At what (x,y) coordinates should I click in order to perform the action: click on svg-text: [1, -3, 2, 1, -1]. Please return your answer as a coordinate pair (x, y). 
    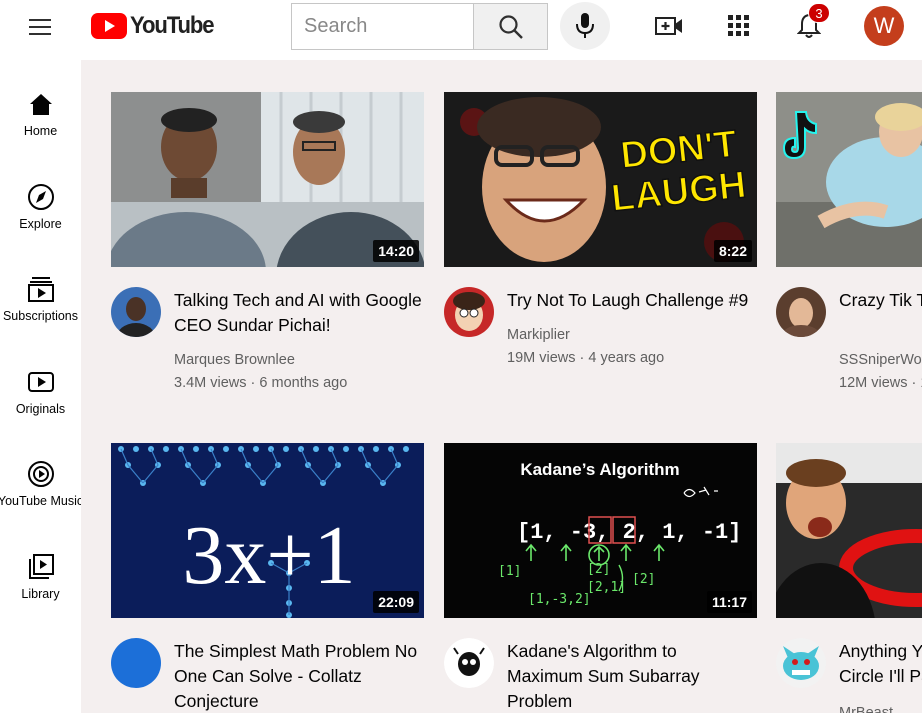
    Looking at the image, I should click on (629, 532).